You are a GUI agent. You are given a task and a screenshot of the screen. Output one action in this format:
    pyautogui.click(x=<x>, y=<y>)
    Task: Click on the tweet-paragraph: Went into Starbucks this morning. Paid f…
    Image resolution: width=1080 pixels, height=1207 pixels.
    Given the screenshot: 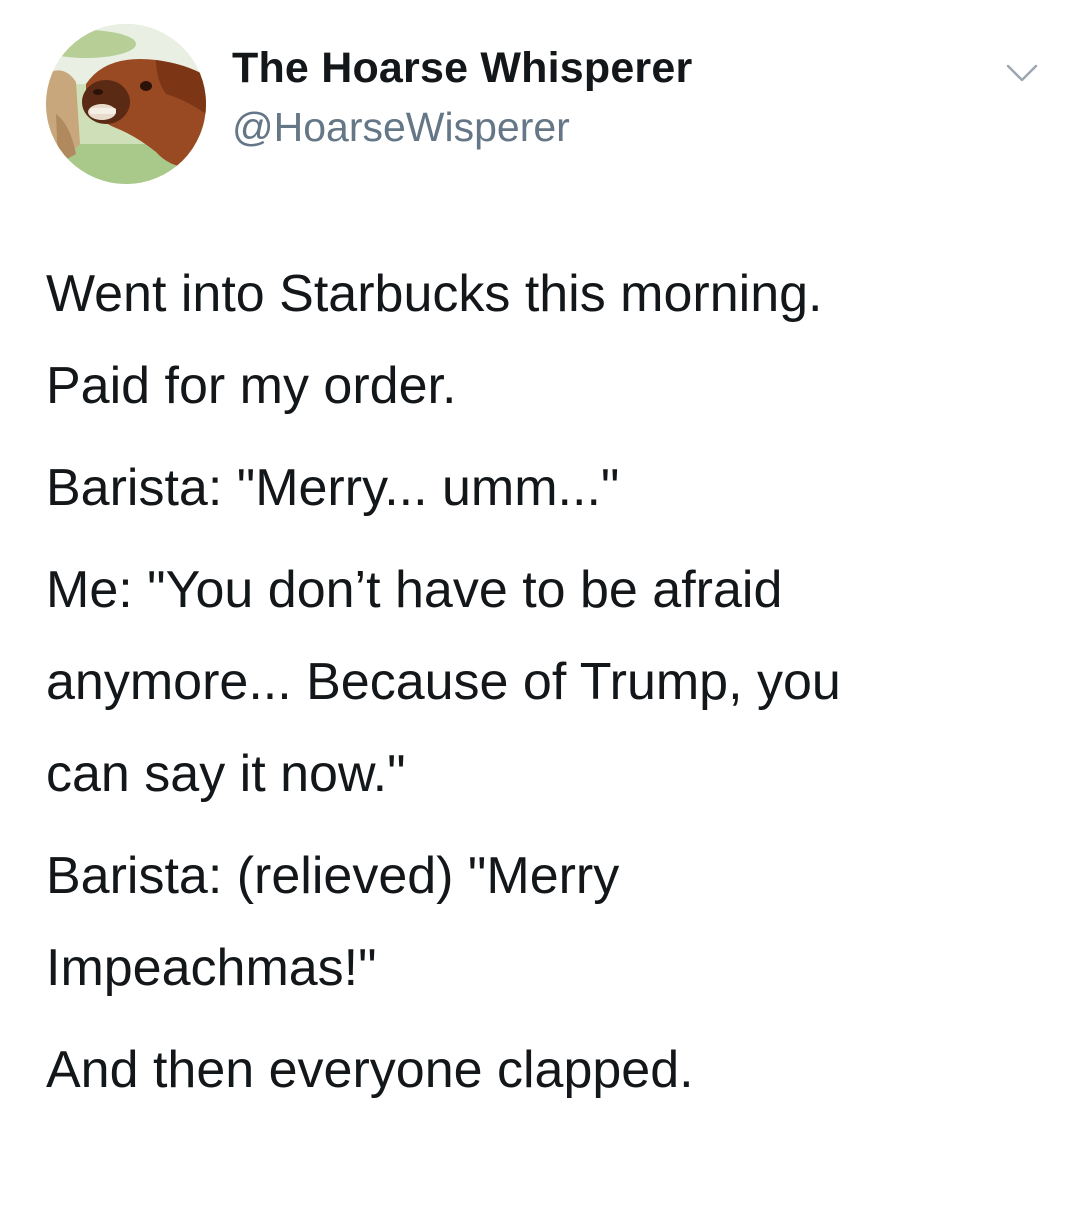 What is the action you would take?
    pyautogui.click(x=434, y=340)
    